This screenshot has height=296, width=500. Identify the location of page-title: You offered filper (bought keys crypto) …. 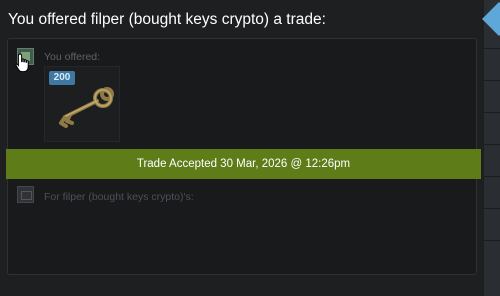
(167, 19).